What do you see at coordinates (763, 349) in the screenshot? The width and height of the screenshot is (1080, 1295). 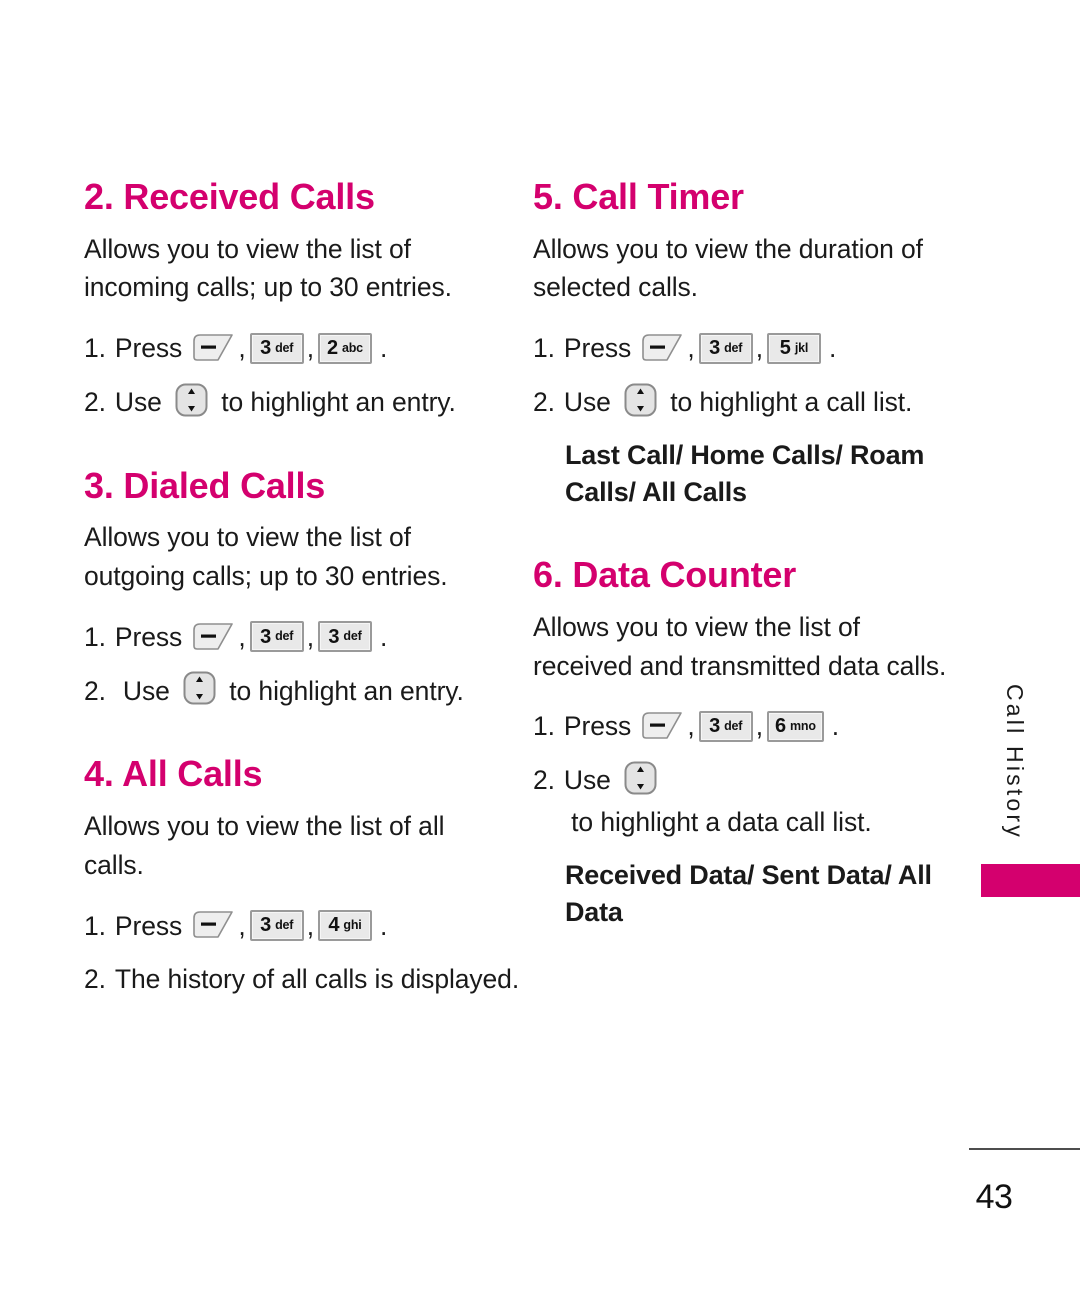 I see `step-content: Press , 3 def, 5 jkl.` at bounding box center [763, 349].